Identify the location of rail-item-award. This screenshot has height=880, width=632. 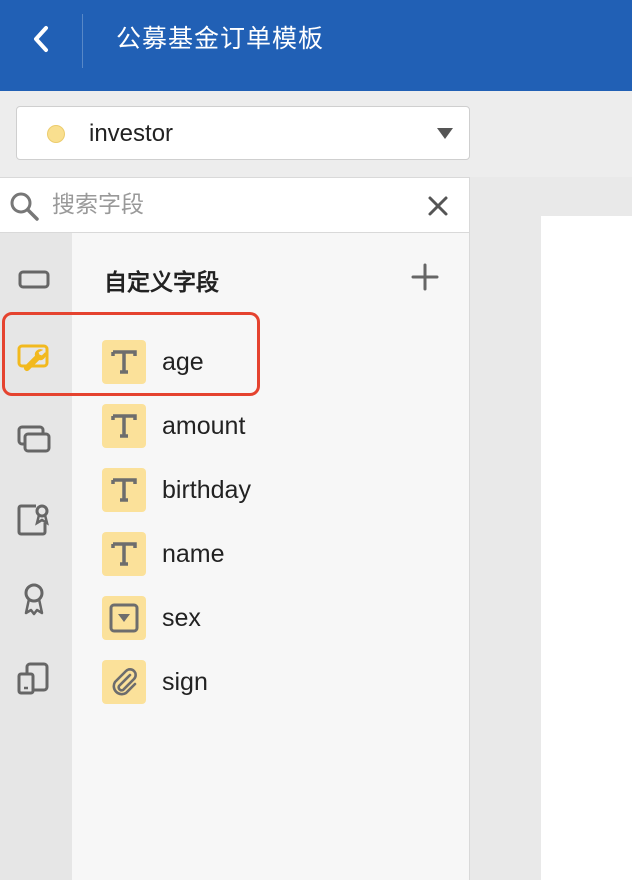
(34, 599).